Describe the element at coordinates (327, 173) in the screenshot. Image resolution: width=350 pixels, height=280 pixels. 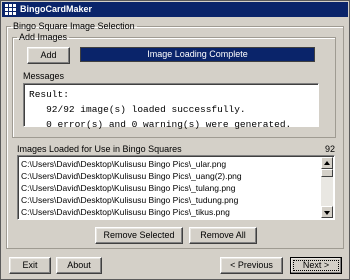
I see `scroll-thumb` at that location.